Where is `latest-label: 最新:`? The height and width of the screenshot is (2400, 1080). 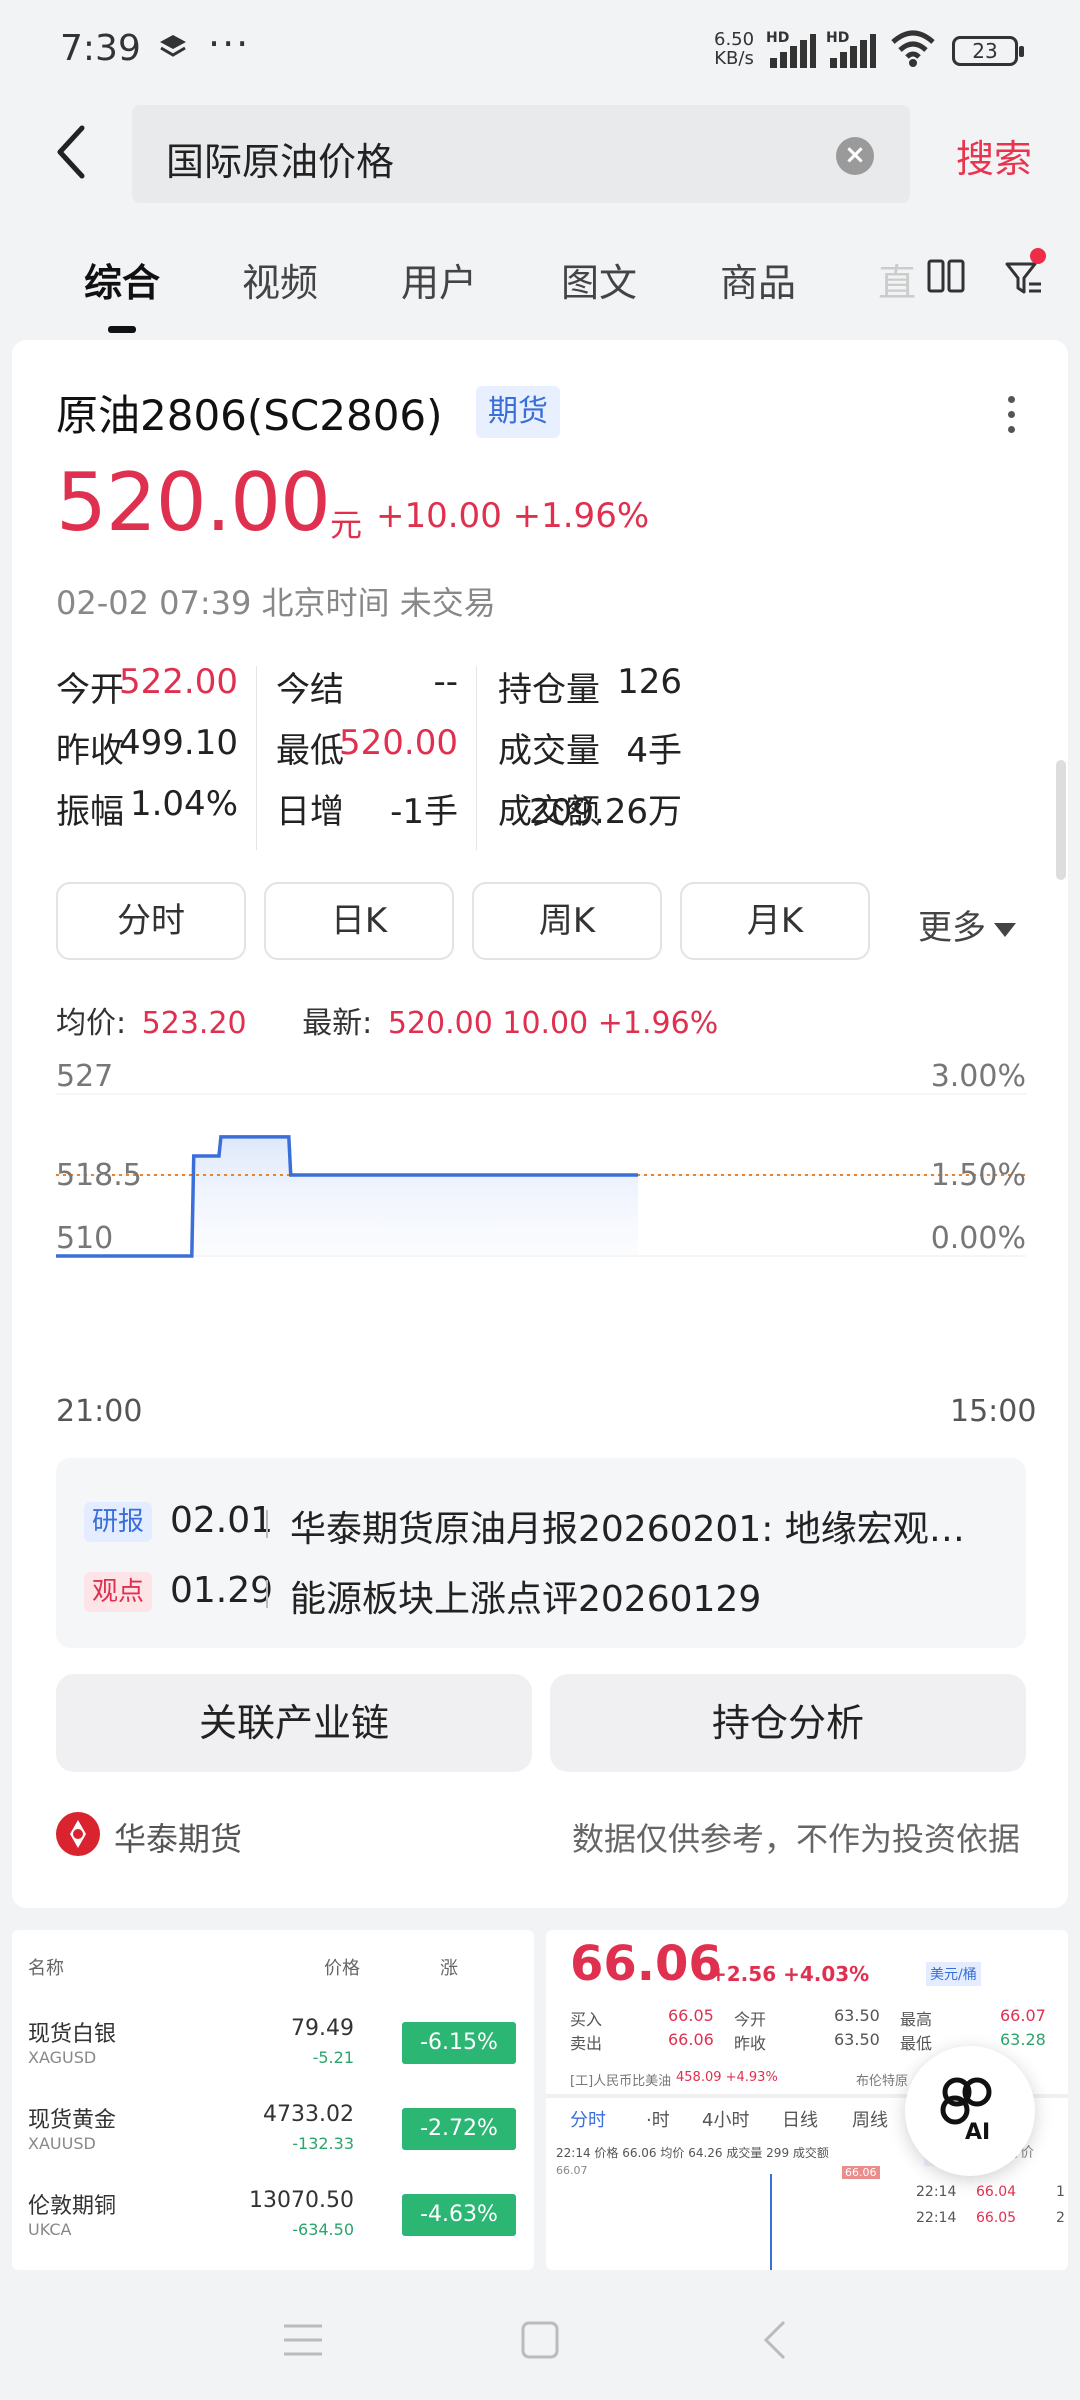 latest-label: 最新: is located at coordinates (337, 1023).